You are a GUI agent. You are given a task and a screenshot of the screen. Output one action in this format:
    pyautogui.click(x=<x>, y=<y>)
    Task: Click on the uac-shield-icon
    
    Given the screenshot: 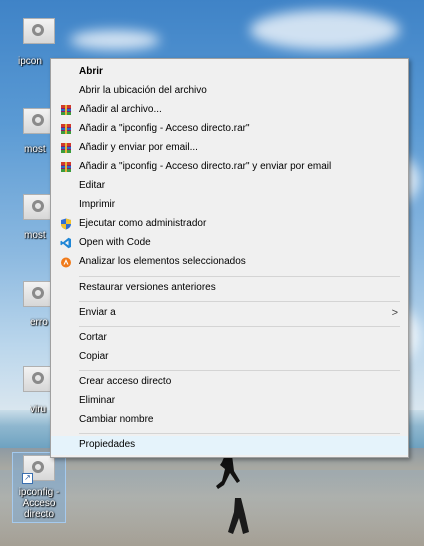 What is the action you would take?
    pyautogui.click(x=66, y=224)
    